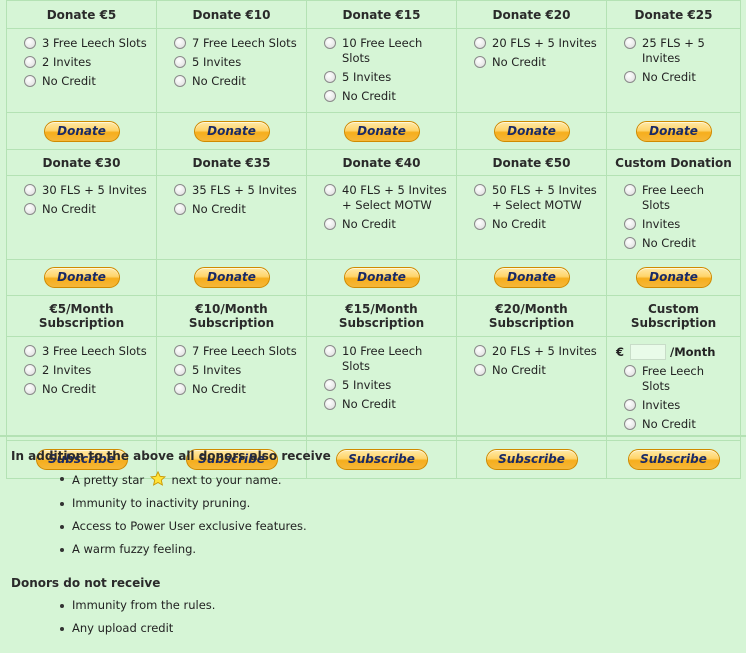 This screenshot has width=746, height=653. I want to click on option-row: 25 FLS + 5 Invites, so click(673, 51).